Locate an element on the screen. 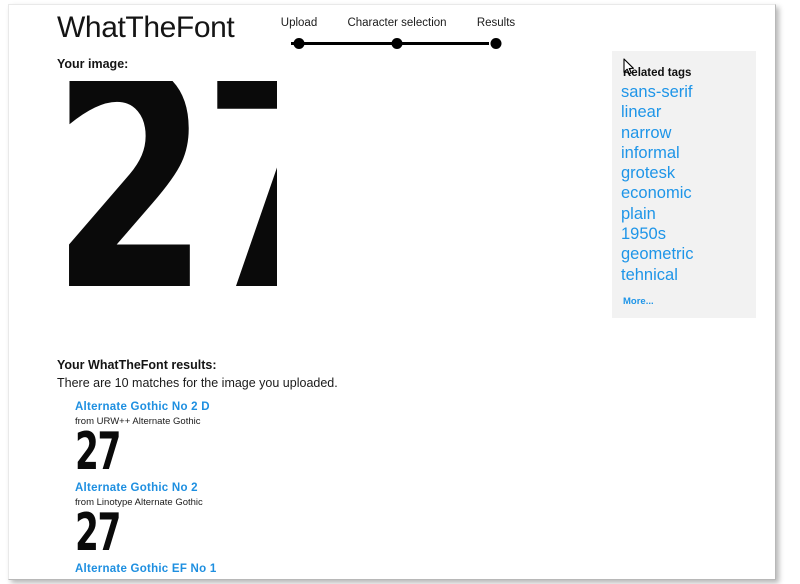  tag-item: geometric is located at coordinates (686, 254).